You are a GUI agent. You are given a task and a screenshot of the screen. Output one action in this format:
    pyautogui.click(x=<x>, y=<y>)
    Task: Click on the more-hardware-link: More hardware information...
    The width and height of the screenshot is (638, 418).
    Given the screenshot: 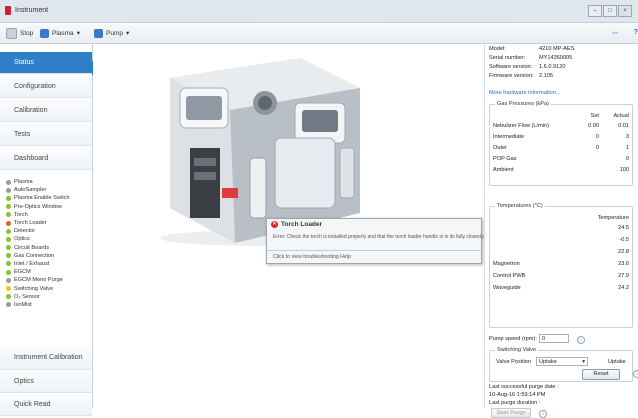 What is the action you would take?
    pyautogui.click(x=525, y=93)
    